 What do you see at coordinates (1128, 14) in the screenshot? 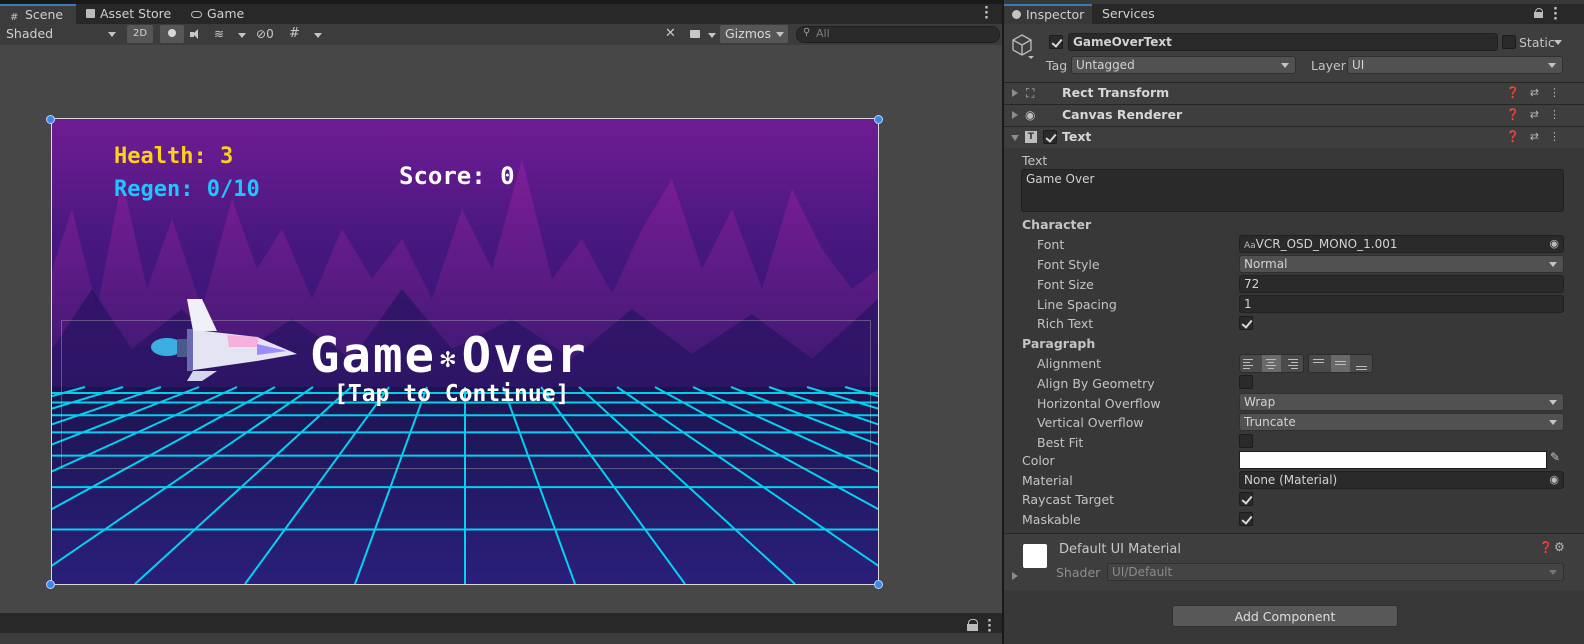
I see `tab-services: Services` at bounding box center [1128, 14].